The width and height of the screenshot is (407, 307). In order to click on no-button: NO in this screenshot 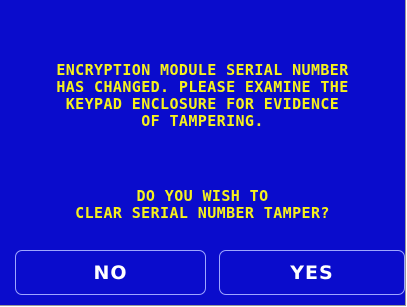, I will do `click(110, 272)`.